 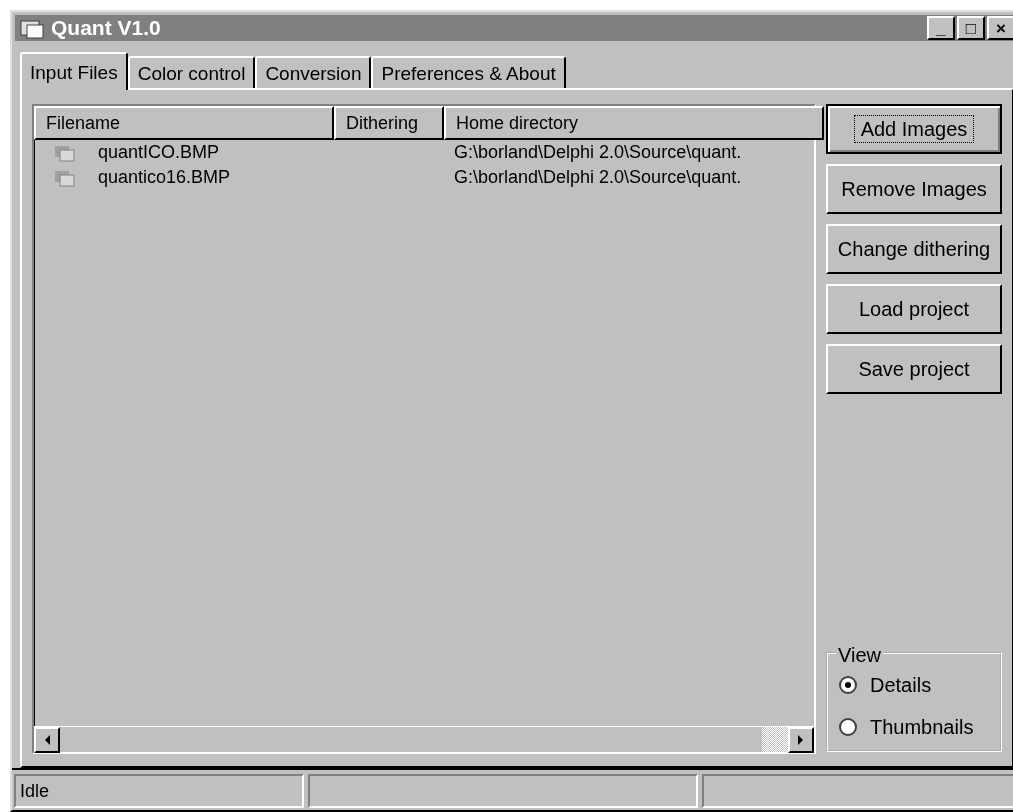 I want to click on scroll-thumb, so click(x=775, y=739).